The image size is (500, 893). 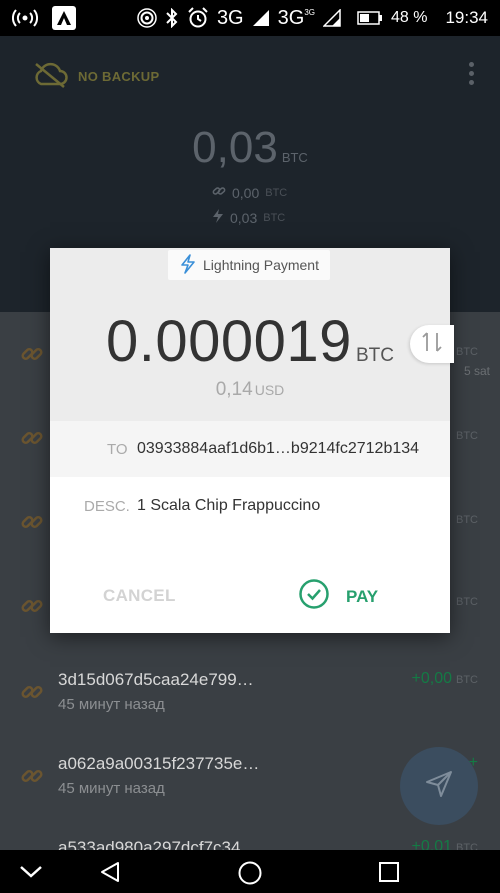 I want to click on alarm-icon, so click(x=198, y=18).